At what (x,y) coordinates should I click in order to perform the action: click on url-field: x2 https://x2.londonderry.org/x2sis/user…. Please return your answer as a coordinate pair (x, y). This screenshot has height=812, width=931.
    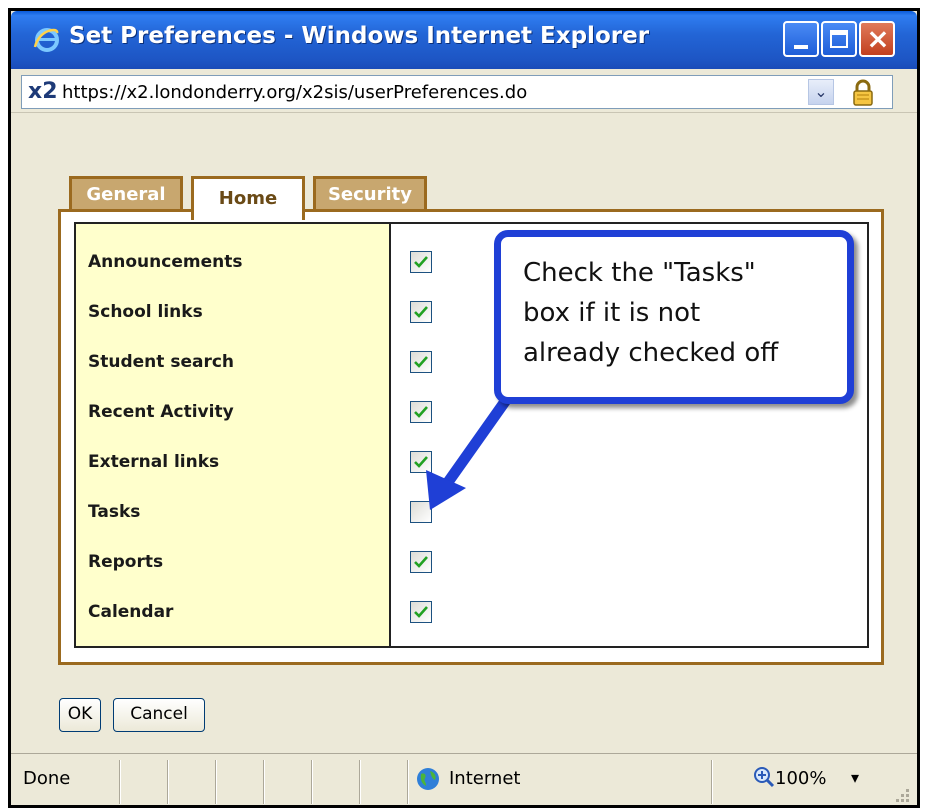
    Looking at the image, I should click on (457, 92).